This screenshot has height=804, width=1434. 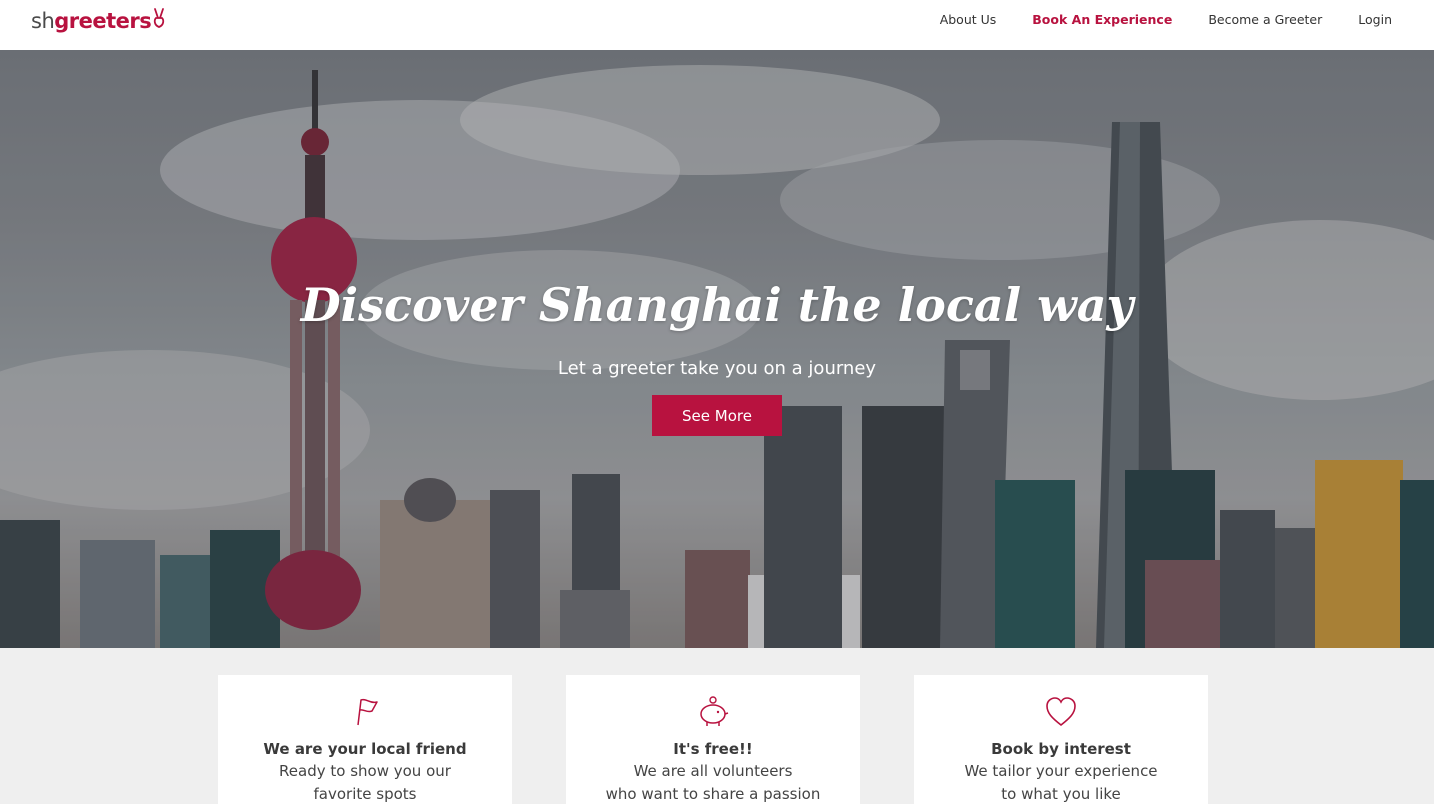 I want to click on logo-name: greeters, so click(x=103, y=21).